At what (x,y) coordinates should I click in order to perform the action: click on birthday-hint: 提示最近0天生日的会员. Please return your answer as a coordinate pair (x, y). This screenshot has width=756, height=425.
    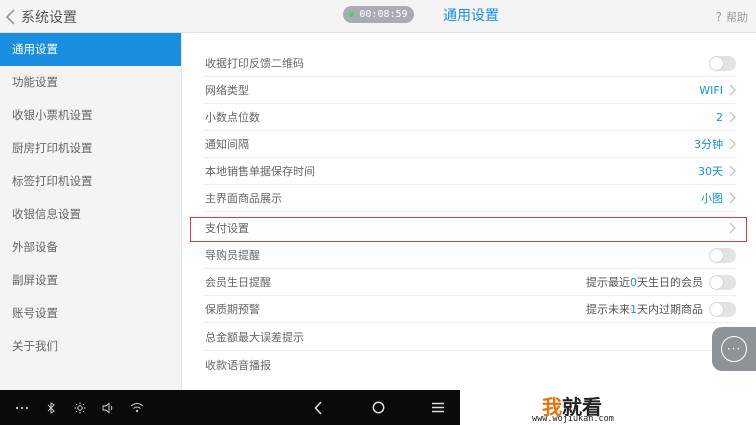
    Looking at the image, I should click on (644, 282).